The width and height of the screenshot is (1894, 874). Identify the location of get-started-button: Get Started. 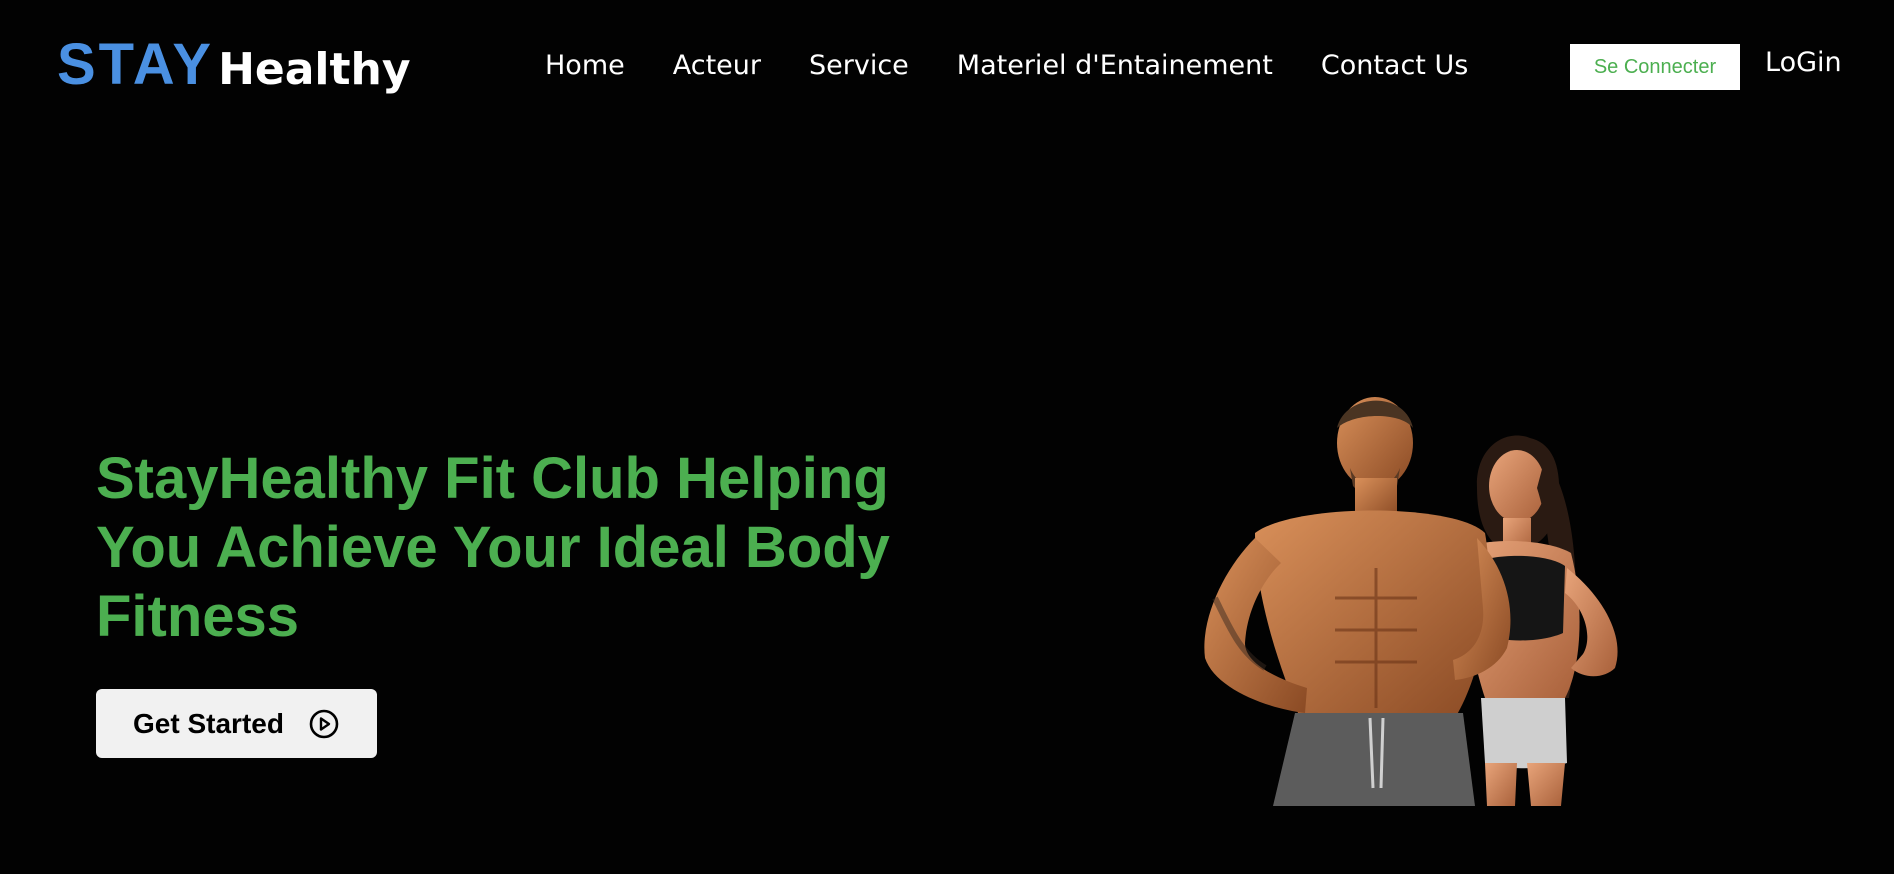
(236, 723).